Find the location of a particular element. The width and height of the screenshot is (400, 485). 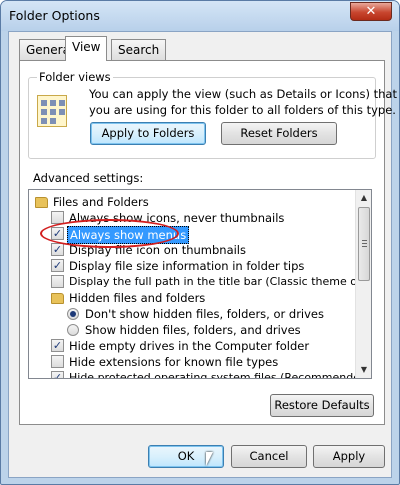

mouse-cursor-icon is located at coordinates (209, 459).